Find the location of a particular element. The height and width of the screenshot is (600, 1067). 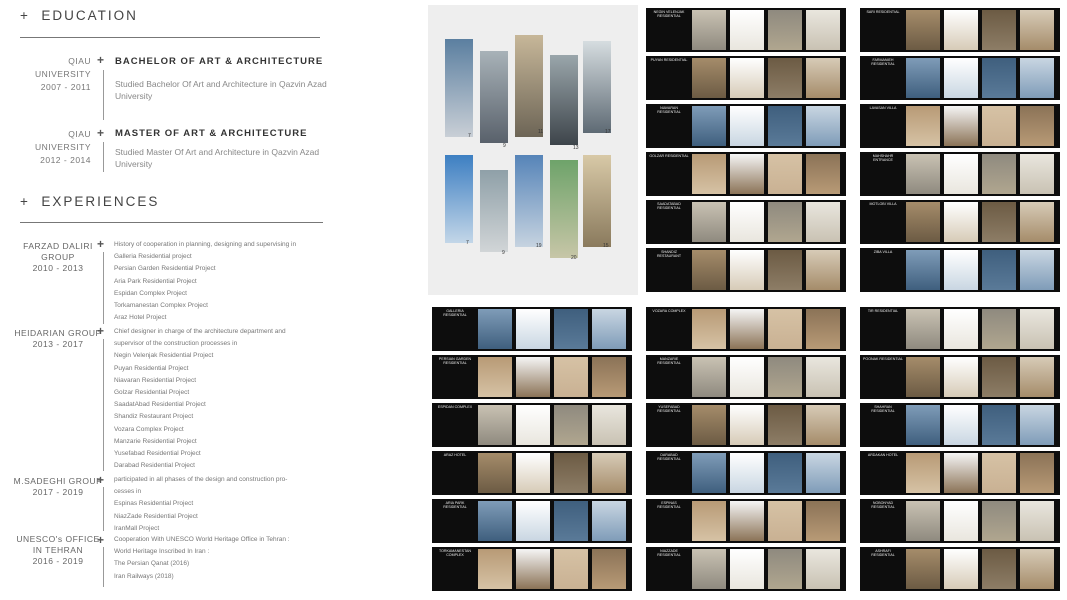

cover-number: 15 is located at coordinates (606, 246).